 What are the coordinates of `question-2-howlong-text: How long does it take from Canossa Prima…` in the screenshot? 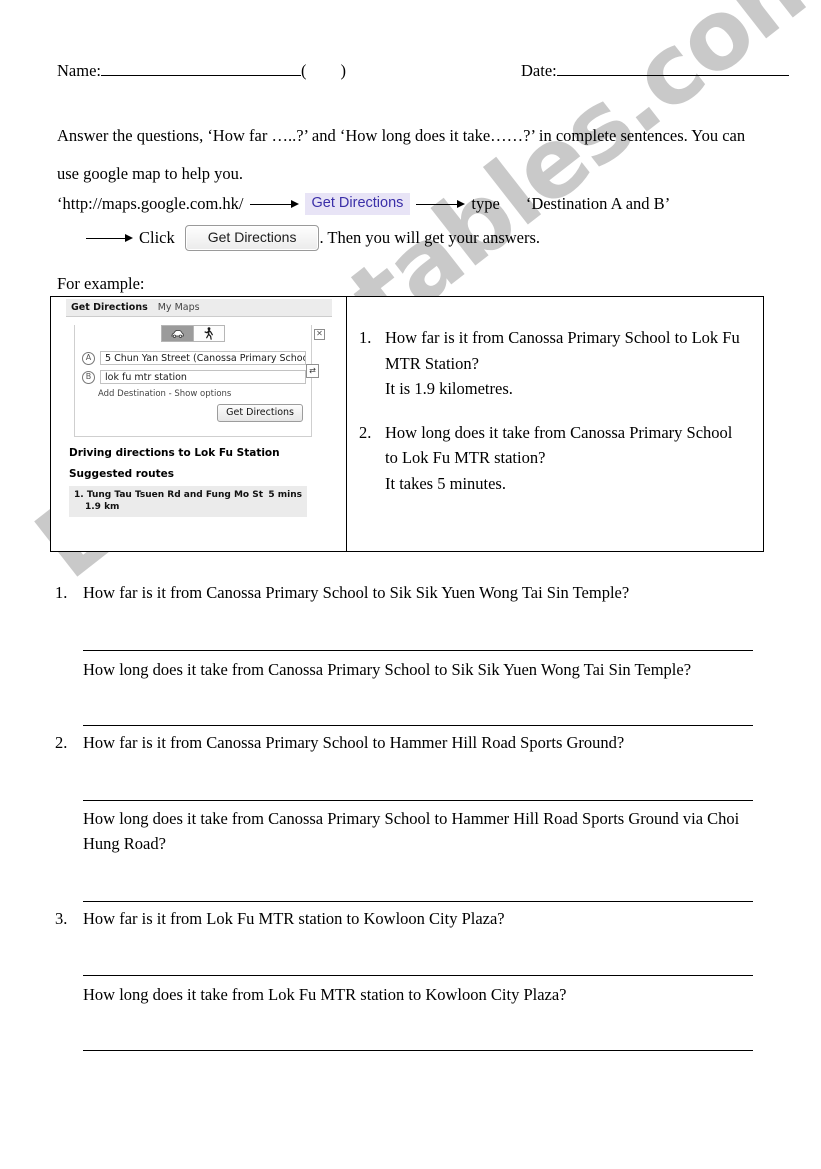 It's located at (411, 831).